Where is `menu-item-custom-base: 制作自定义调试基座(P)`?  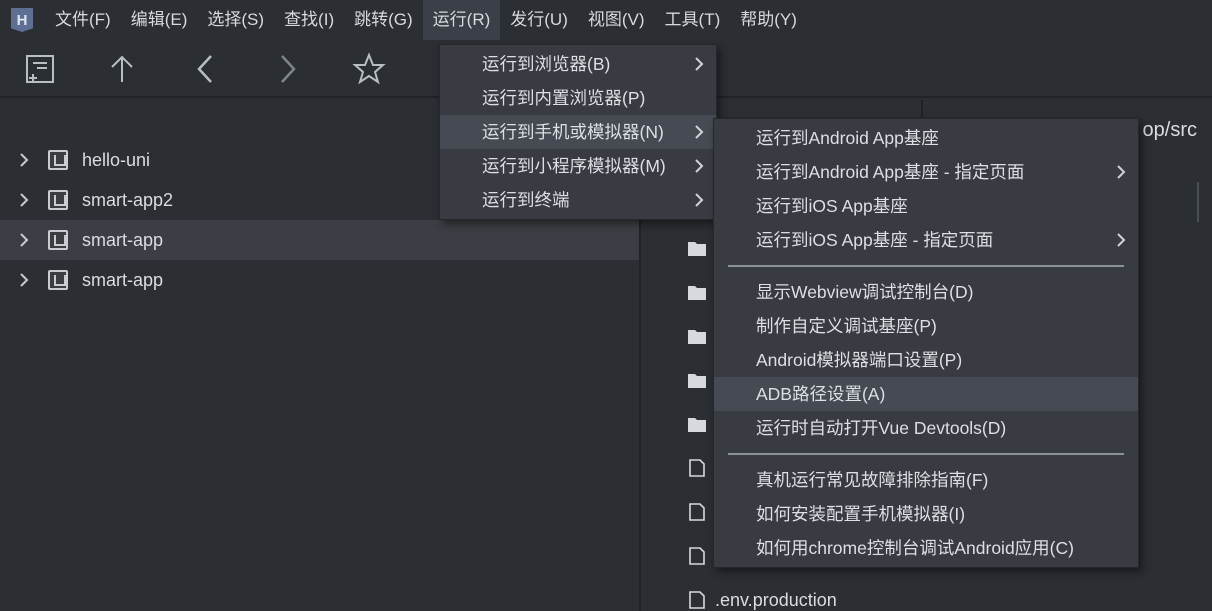 menu-item-custom-base: 制作自定义调试基座(P) is located at coordinates (926, 326).